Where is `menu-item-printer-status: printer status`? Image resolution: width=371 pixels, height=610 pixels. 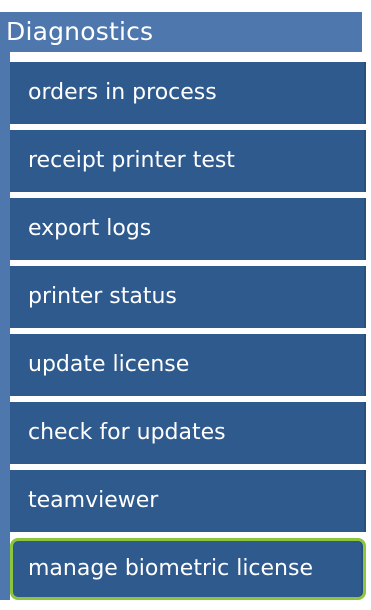 menu-item-printer-status: printer status is located at coordinates (188, 297).